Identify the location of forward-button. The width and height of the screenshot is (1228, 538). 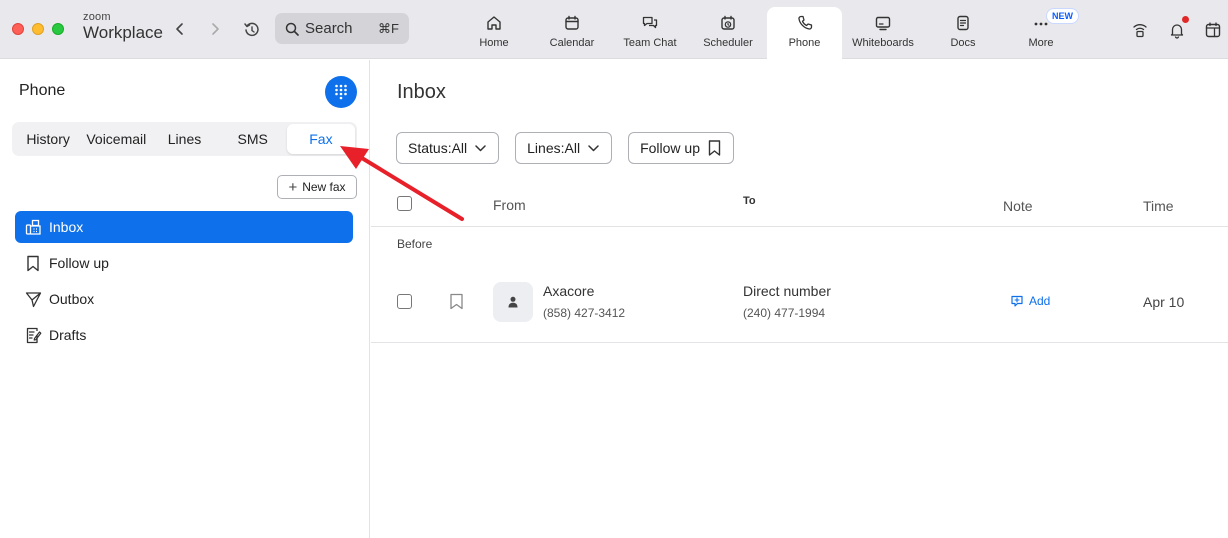
(215, 29).